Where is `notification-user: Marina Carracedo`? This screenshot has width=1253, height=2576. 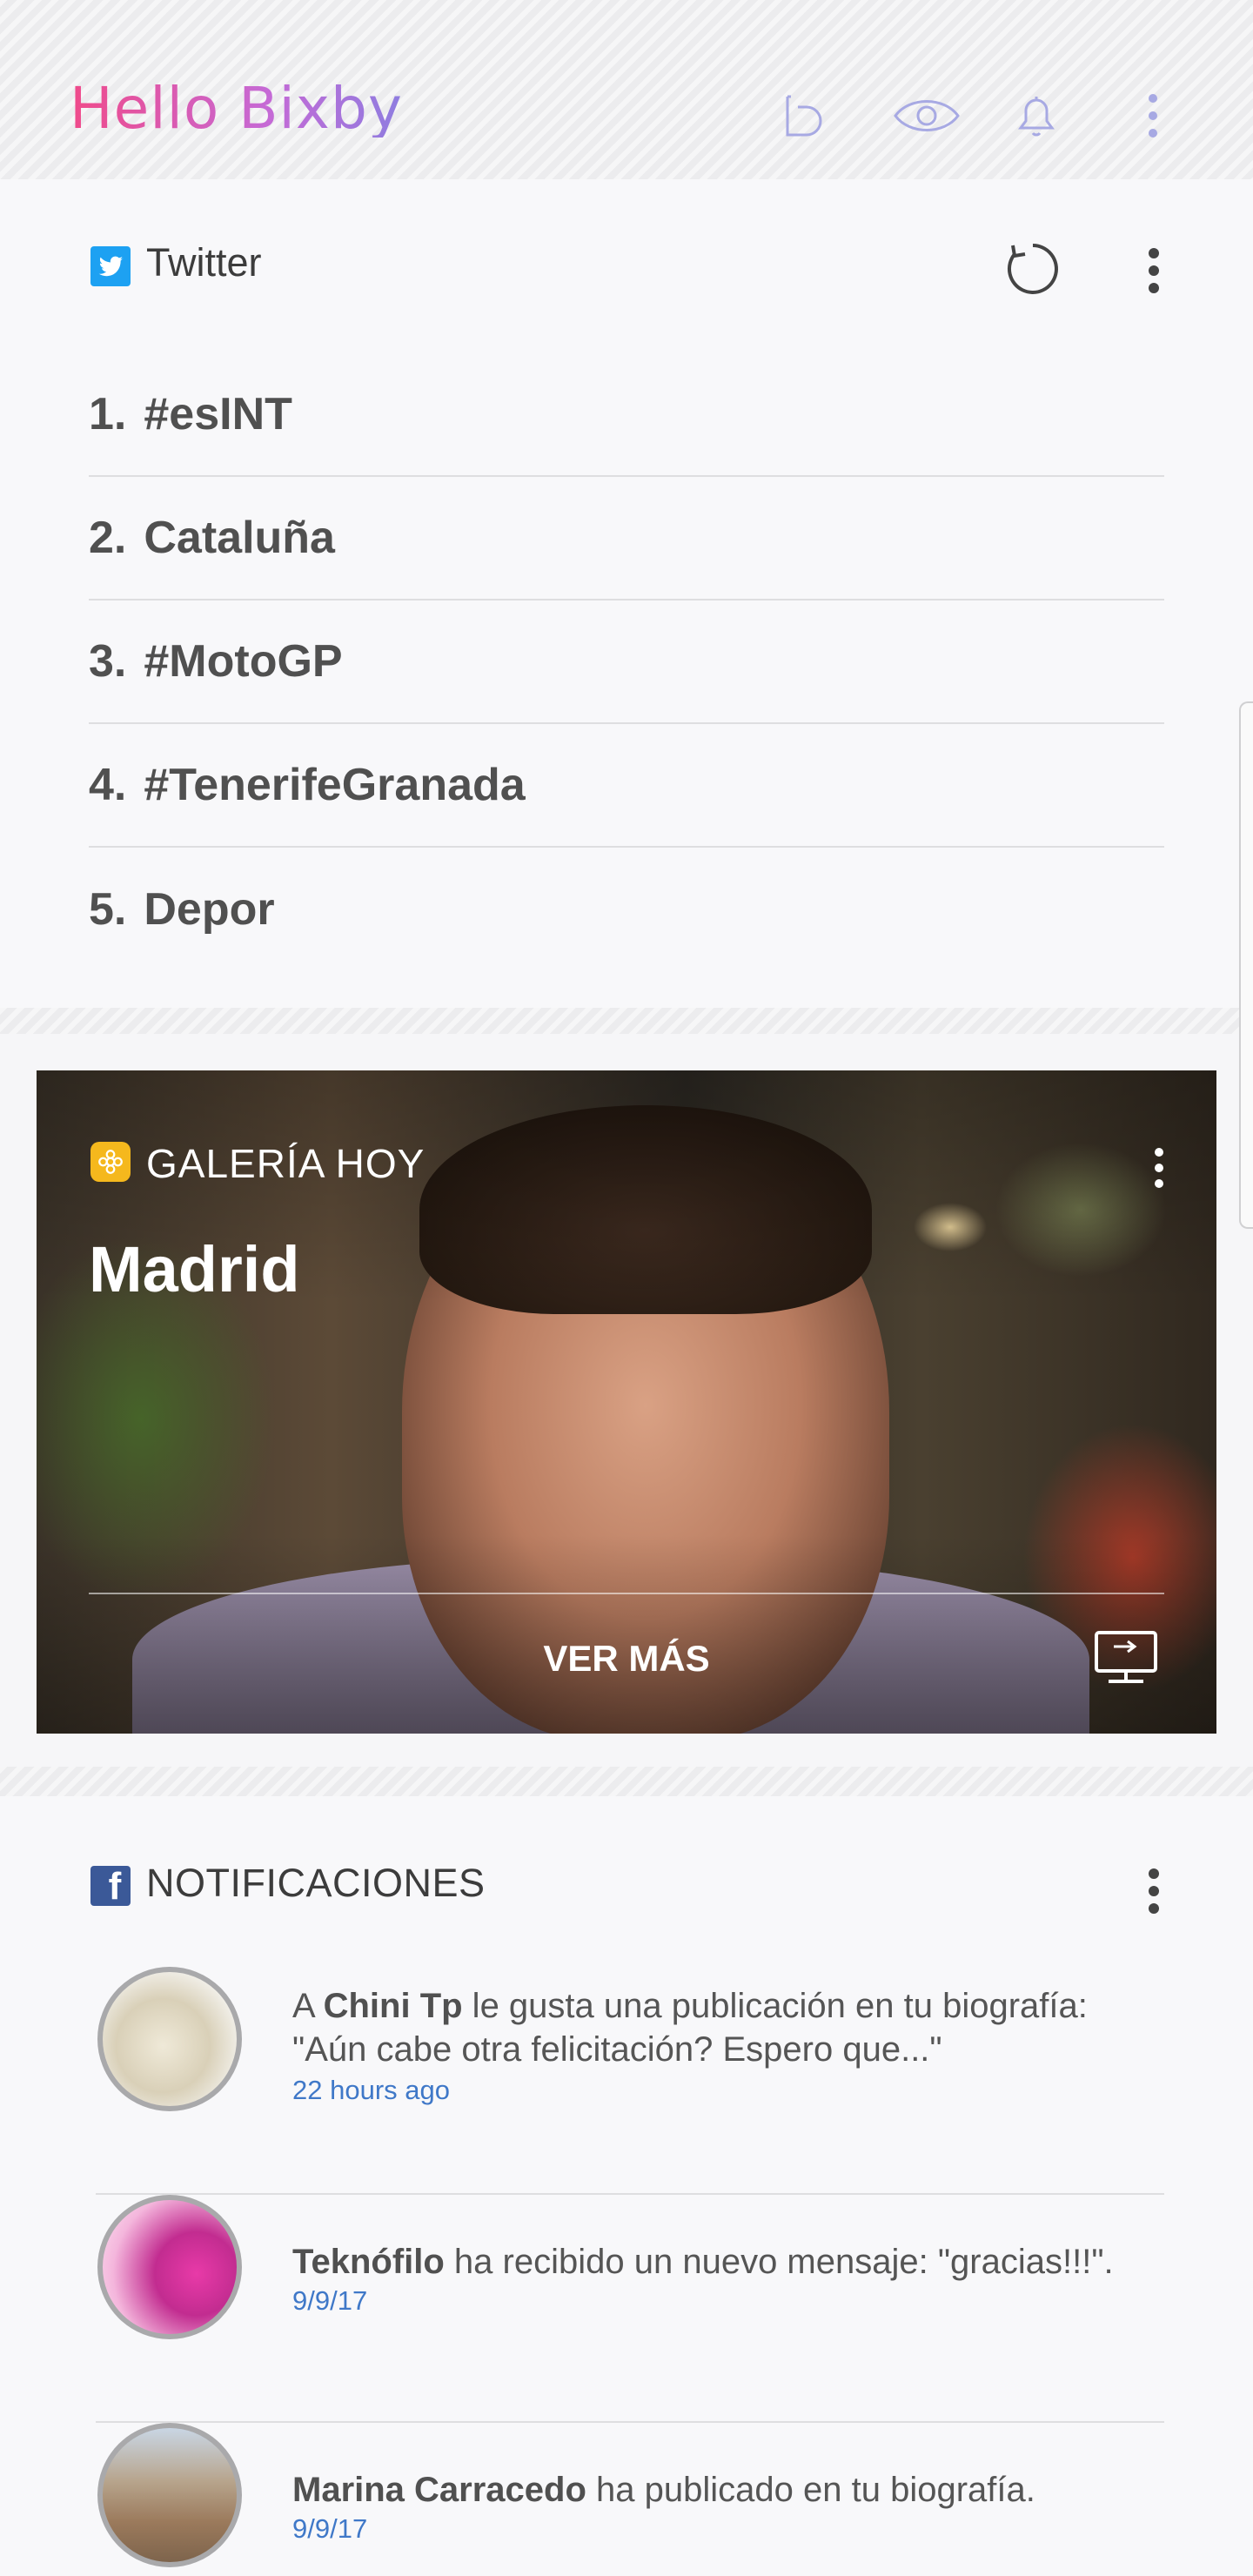
notification-user: Marina Carracedo is located at coordinates (439, 2490).